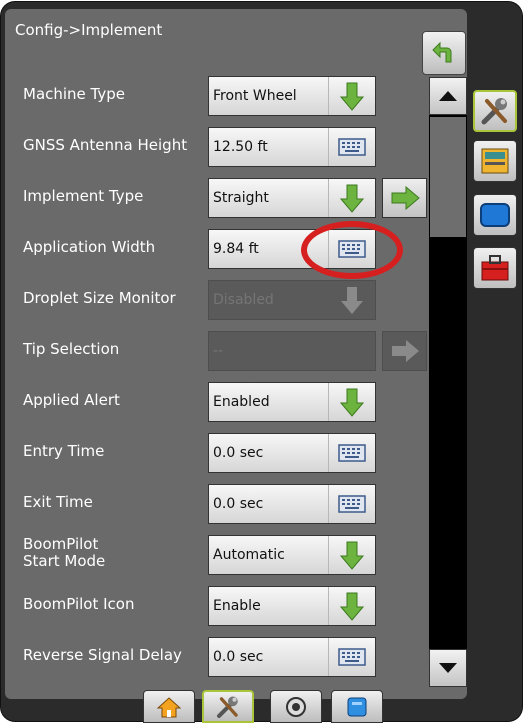 The height and width of the screenshot is (723, 525). Describe the element at coordinates (241, 402) in the screenshot. I see `field-value: Enabled` at that location.